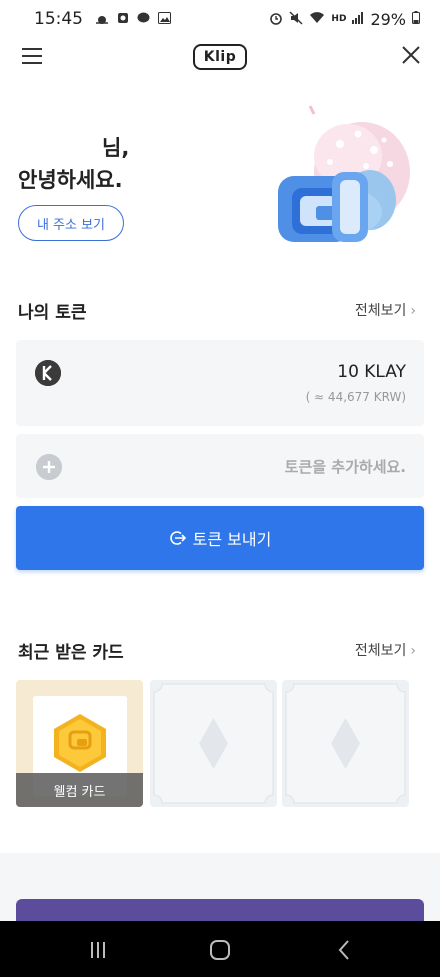  What do you see at coordinates (71, 653) in the screenshot?
I see `cards-title: 최근 받은 카드` at bounding box center [71, 653].